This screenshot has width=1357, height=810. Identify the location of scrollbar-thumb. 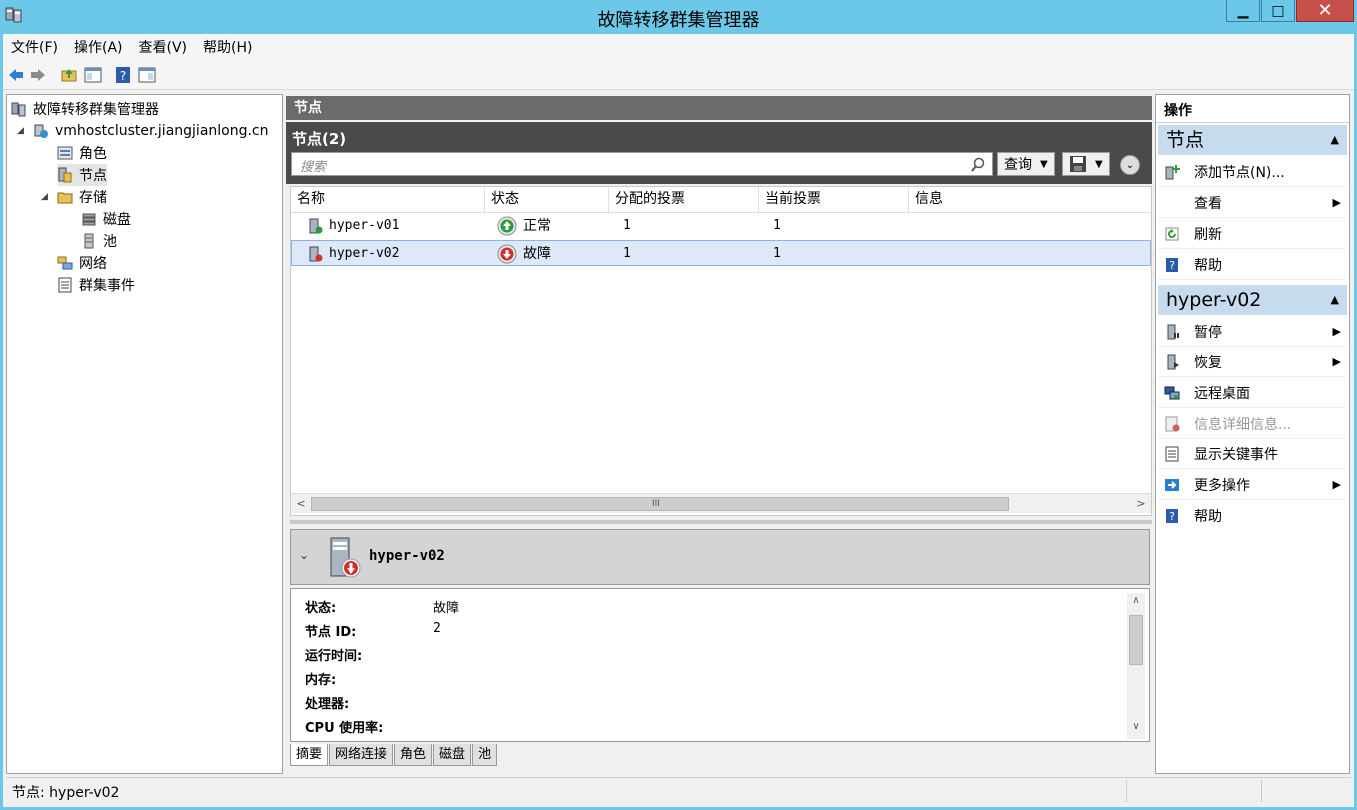
(1136, 640).